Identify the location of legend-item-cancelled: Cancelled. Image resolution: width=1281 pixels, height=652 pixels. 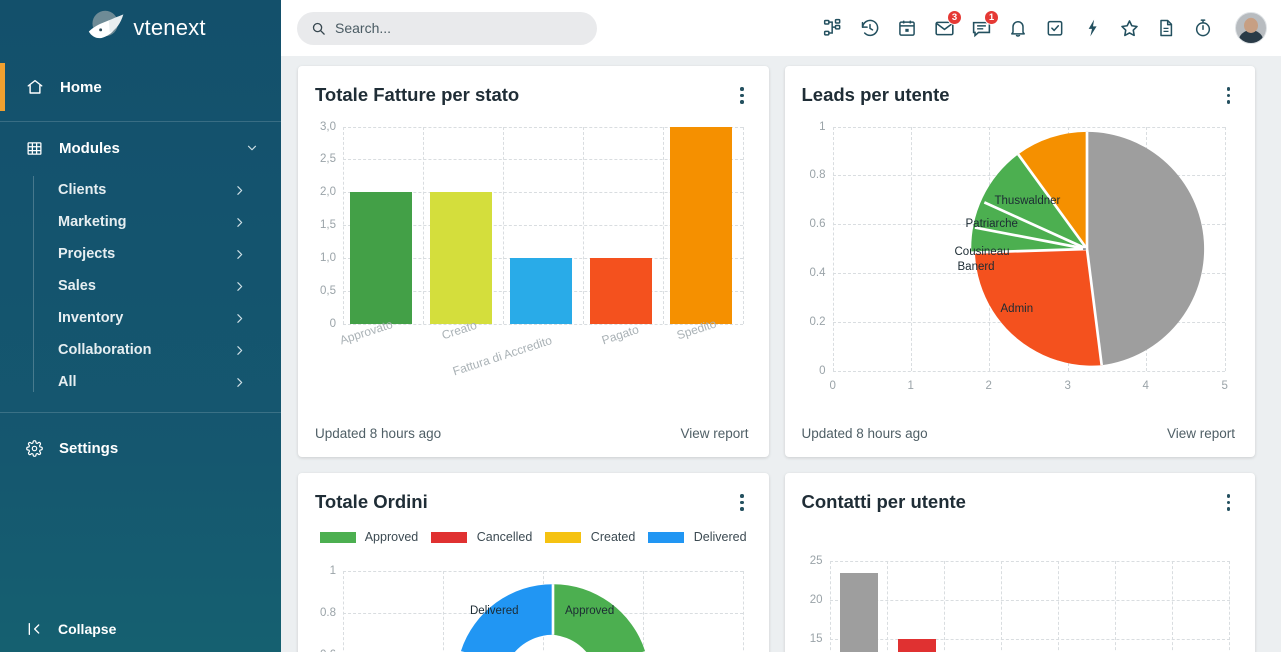
(481, 537).